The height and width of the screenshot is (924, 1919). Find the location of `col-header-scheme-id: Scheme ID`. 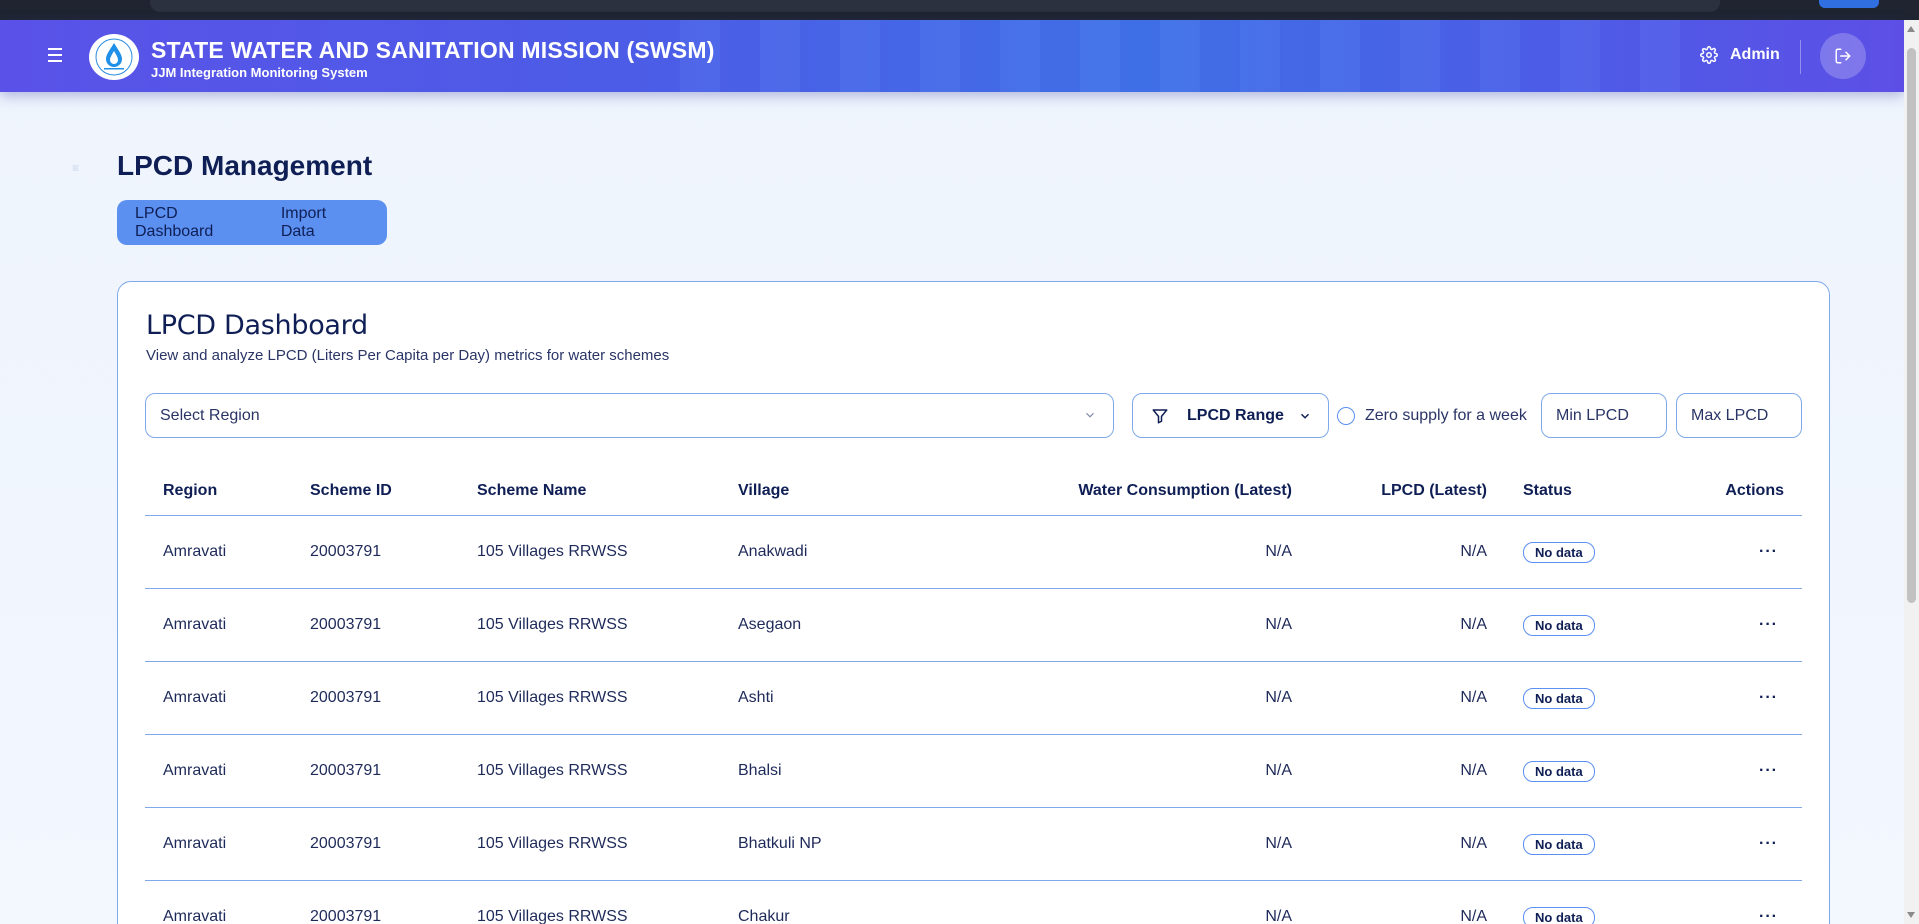

col-header-scheme-id: Scheme ID is located at coordinates (351, 491).